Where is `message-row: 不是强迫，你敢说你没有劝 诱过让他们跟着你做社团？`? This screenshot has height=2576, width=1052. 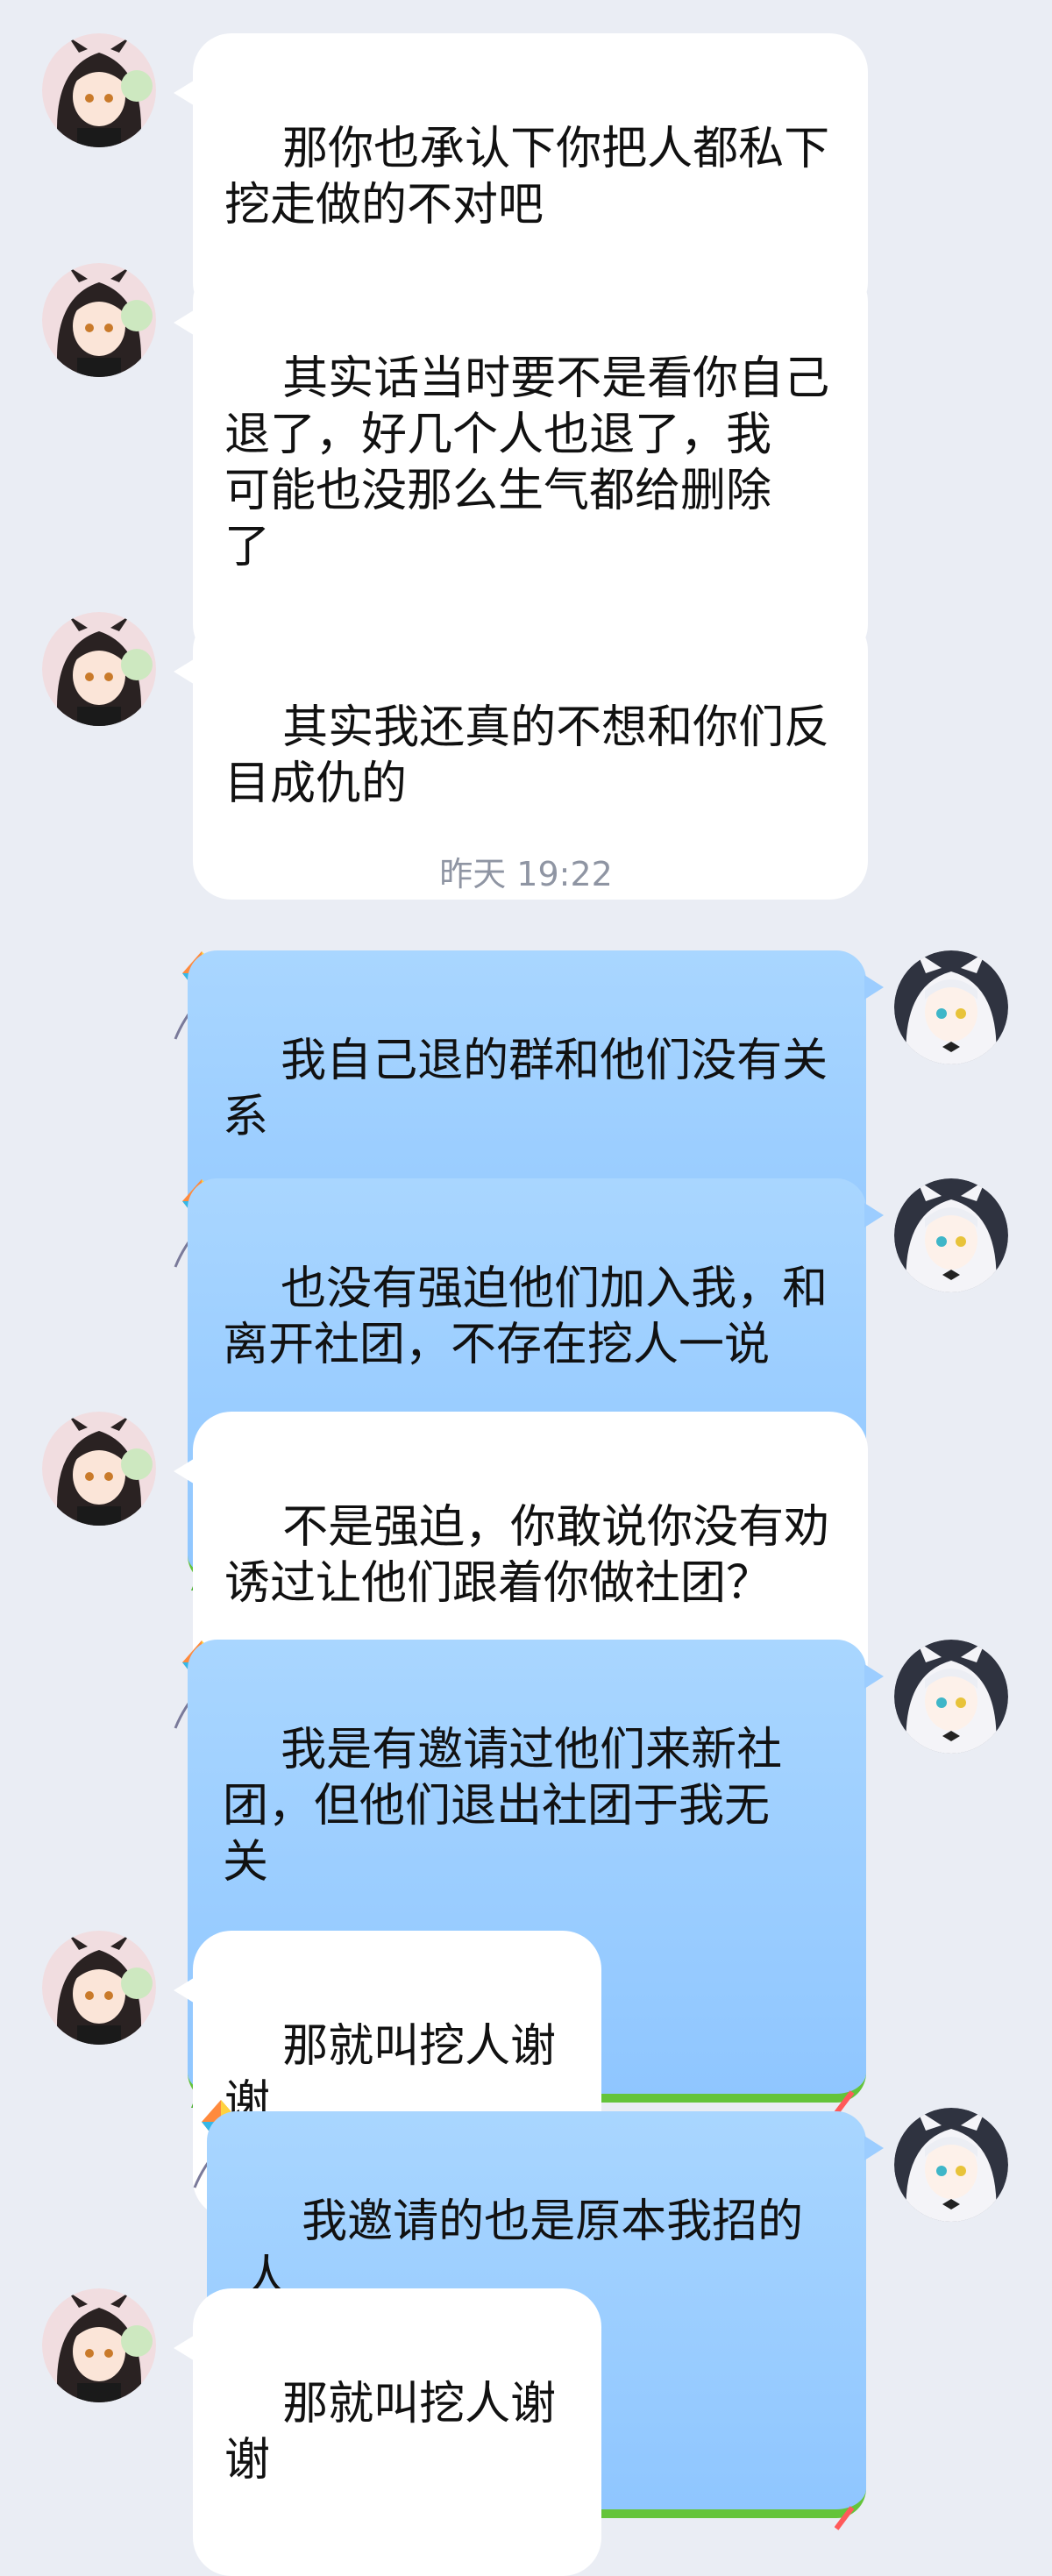 message-row: 不是强迫，你敢说你没有劝 诱过让他们跟着你做社团？ is located at coordinates (526, 1555).